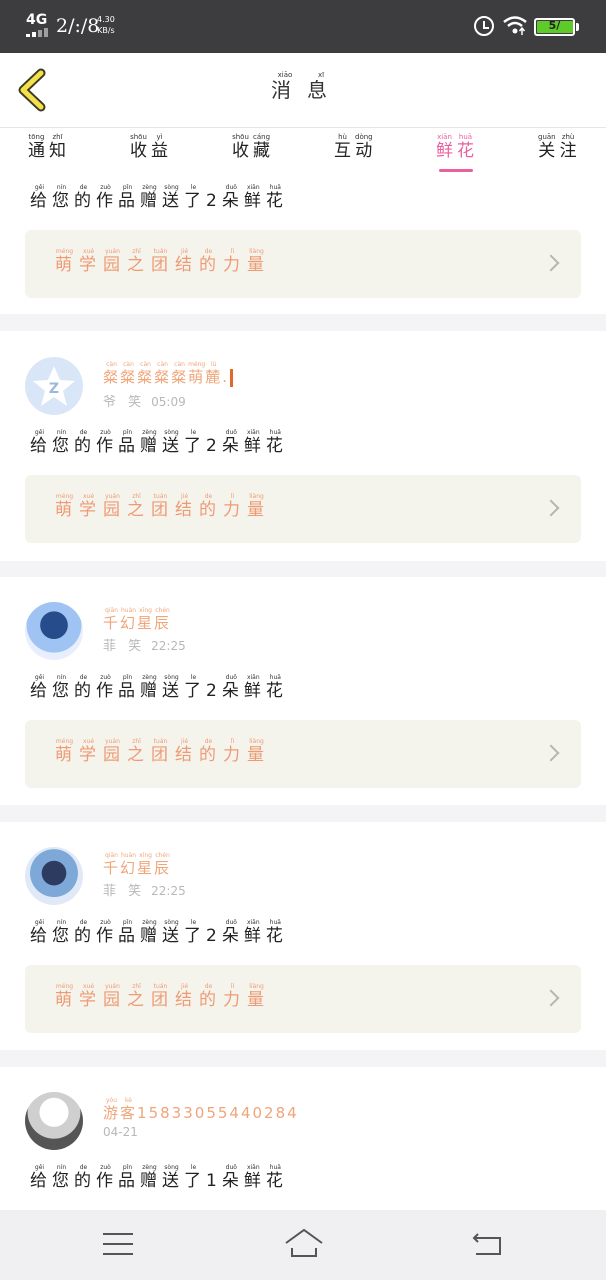 This screenshot has height=1280, width=606. What do you see at coordinates (303, 26) in the screenshot?
I see `status-bar: 4G 2/:/8 4.30 KB/s 5/` at bounding box center [303, 26].